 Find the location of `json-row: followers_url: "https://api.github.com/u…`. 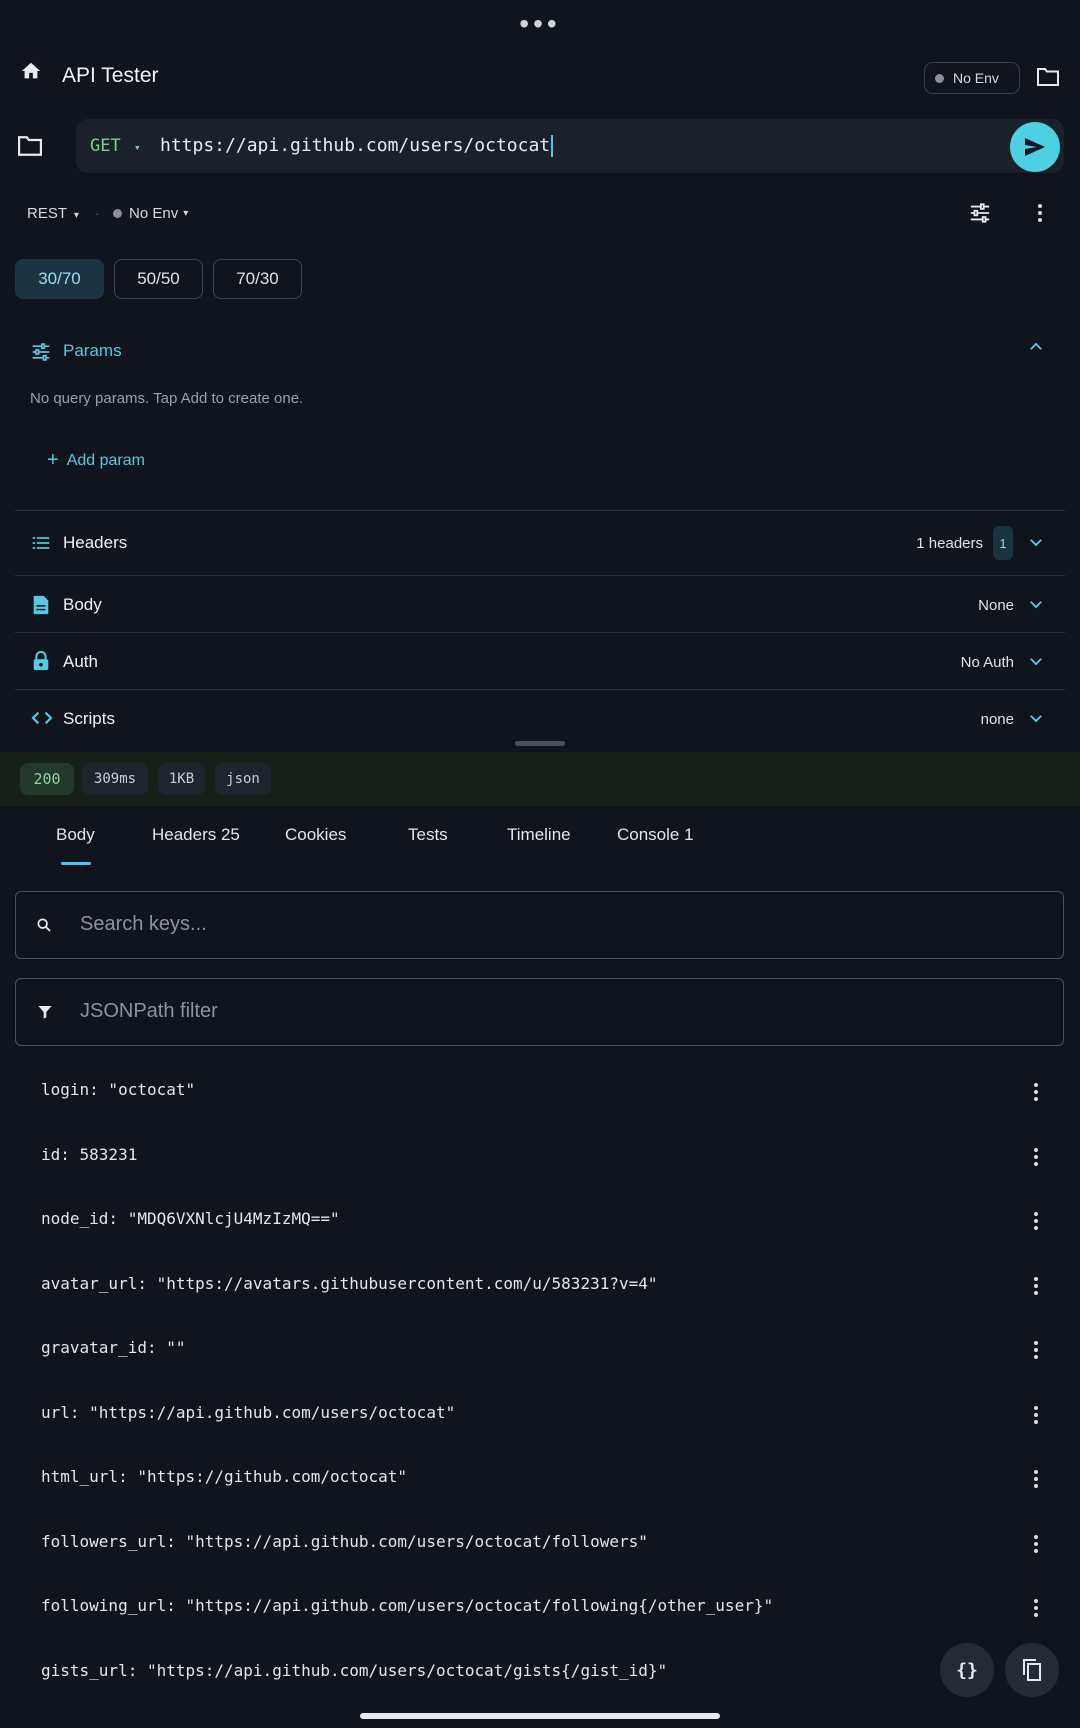

json-row: followers_url: "https://api.github.com/u… is located at coordinates (344, 1541).